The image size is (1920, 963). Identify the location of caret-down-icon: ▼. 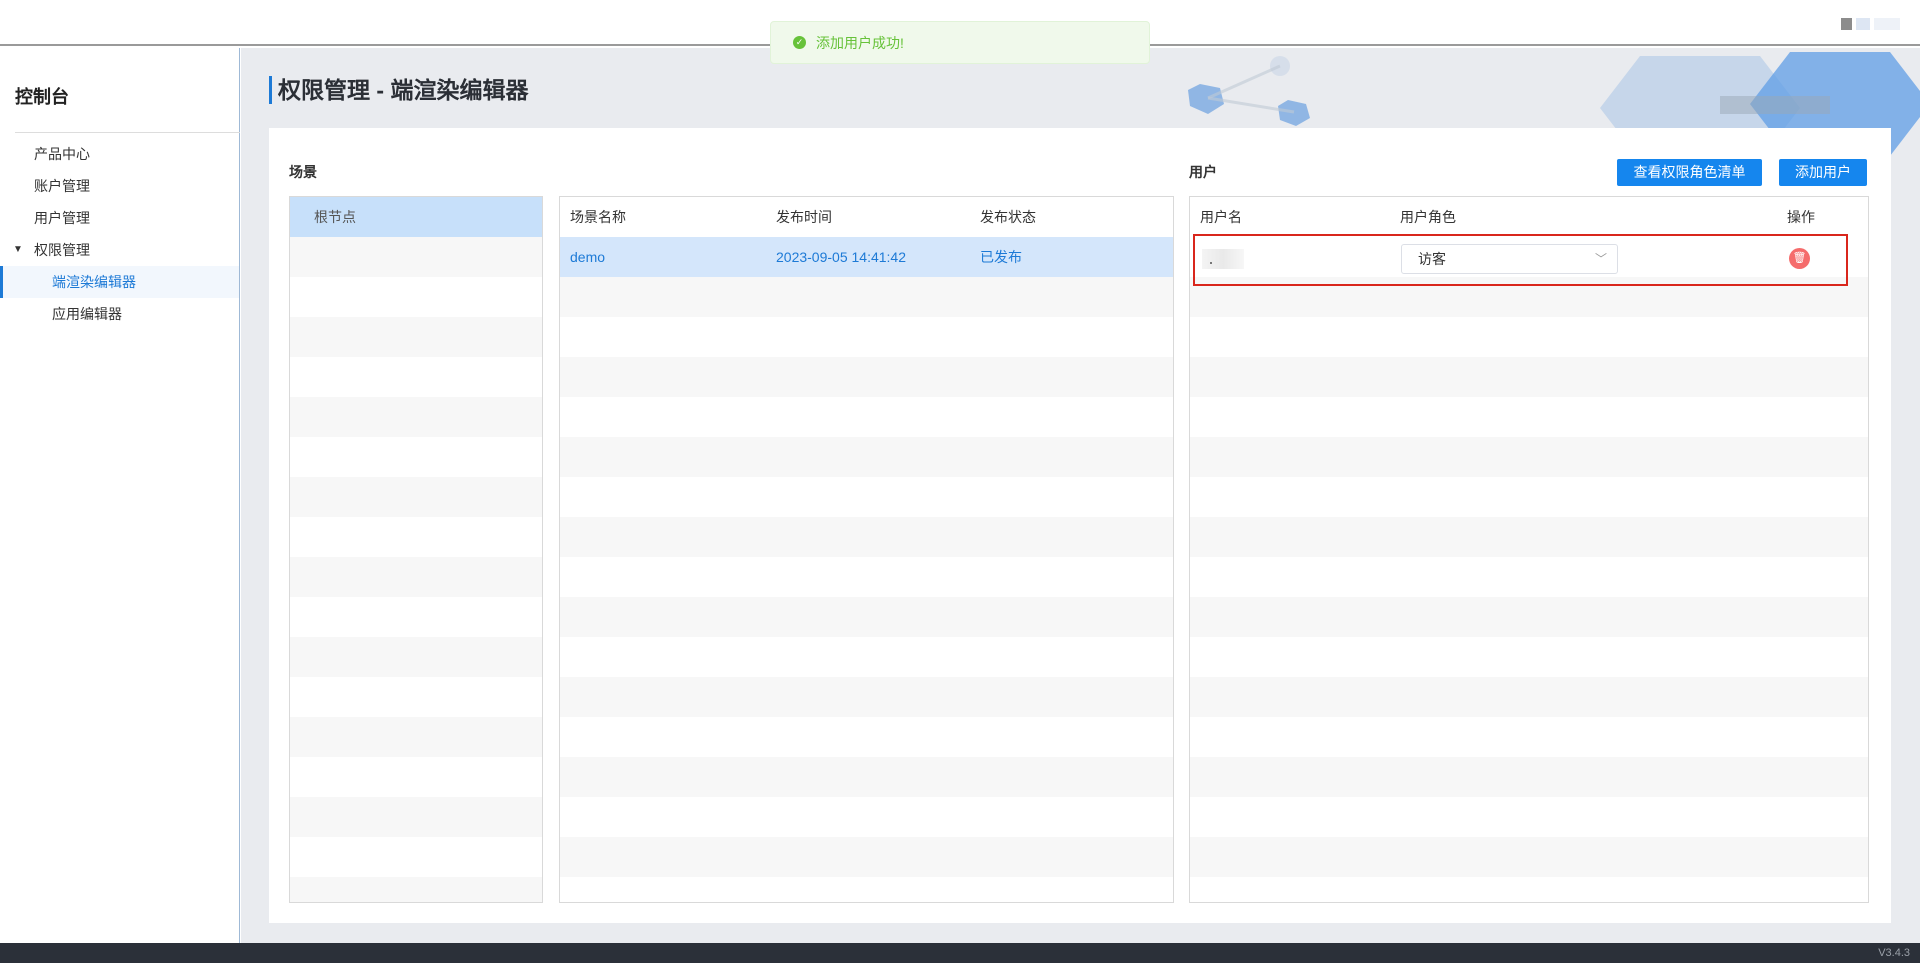
(18, 249).